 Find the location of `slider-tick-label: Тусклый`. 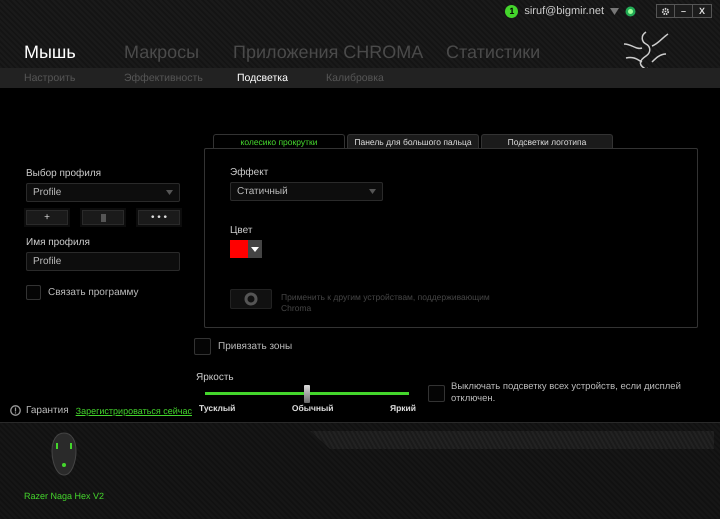

slider-tick-label: Тусклый is located at coordinates (217, 408).